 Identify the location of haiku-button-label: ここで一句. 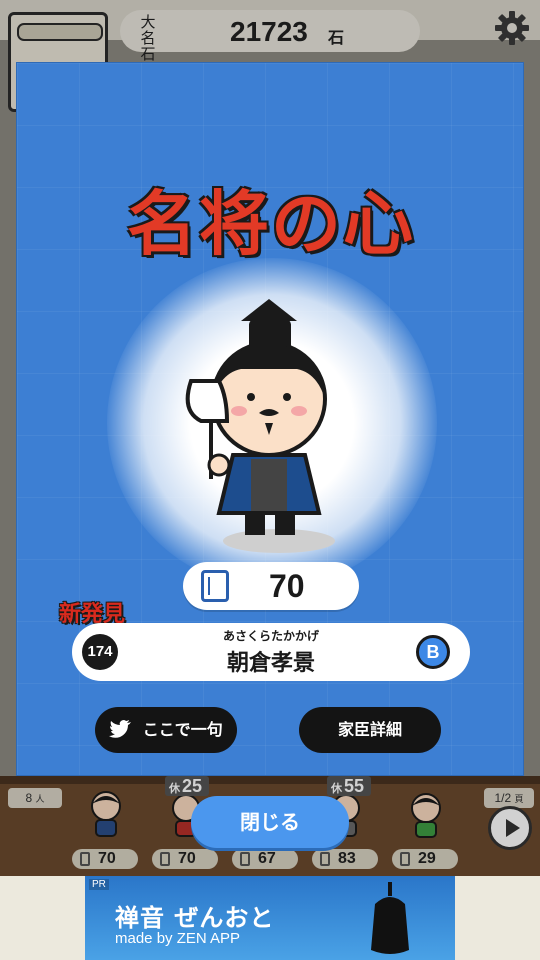
(182, 729).